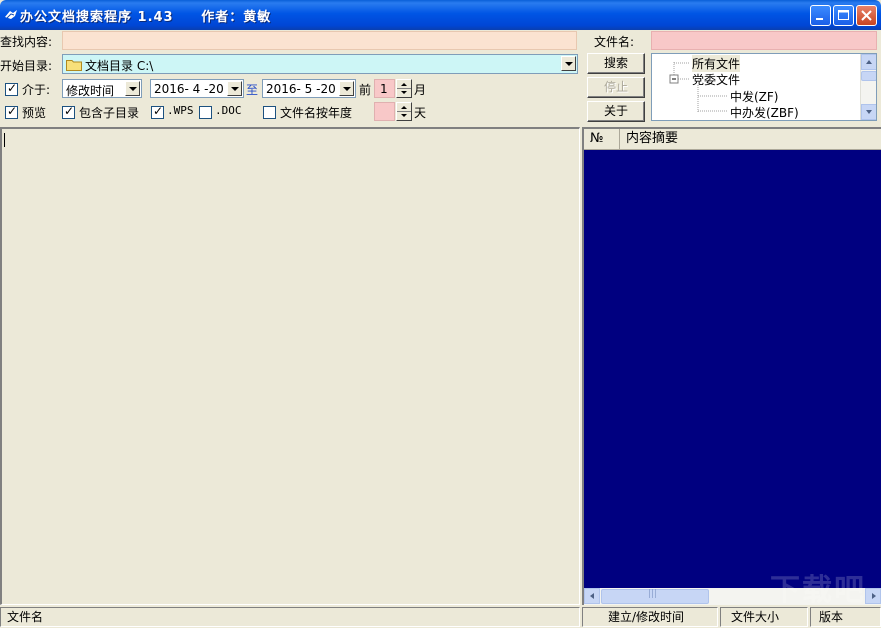  What do you see at coordinates (820, 15) in the screenshot?
I see `minimize-button` at bounding box center [820, 15].